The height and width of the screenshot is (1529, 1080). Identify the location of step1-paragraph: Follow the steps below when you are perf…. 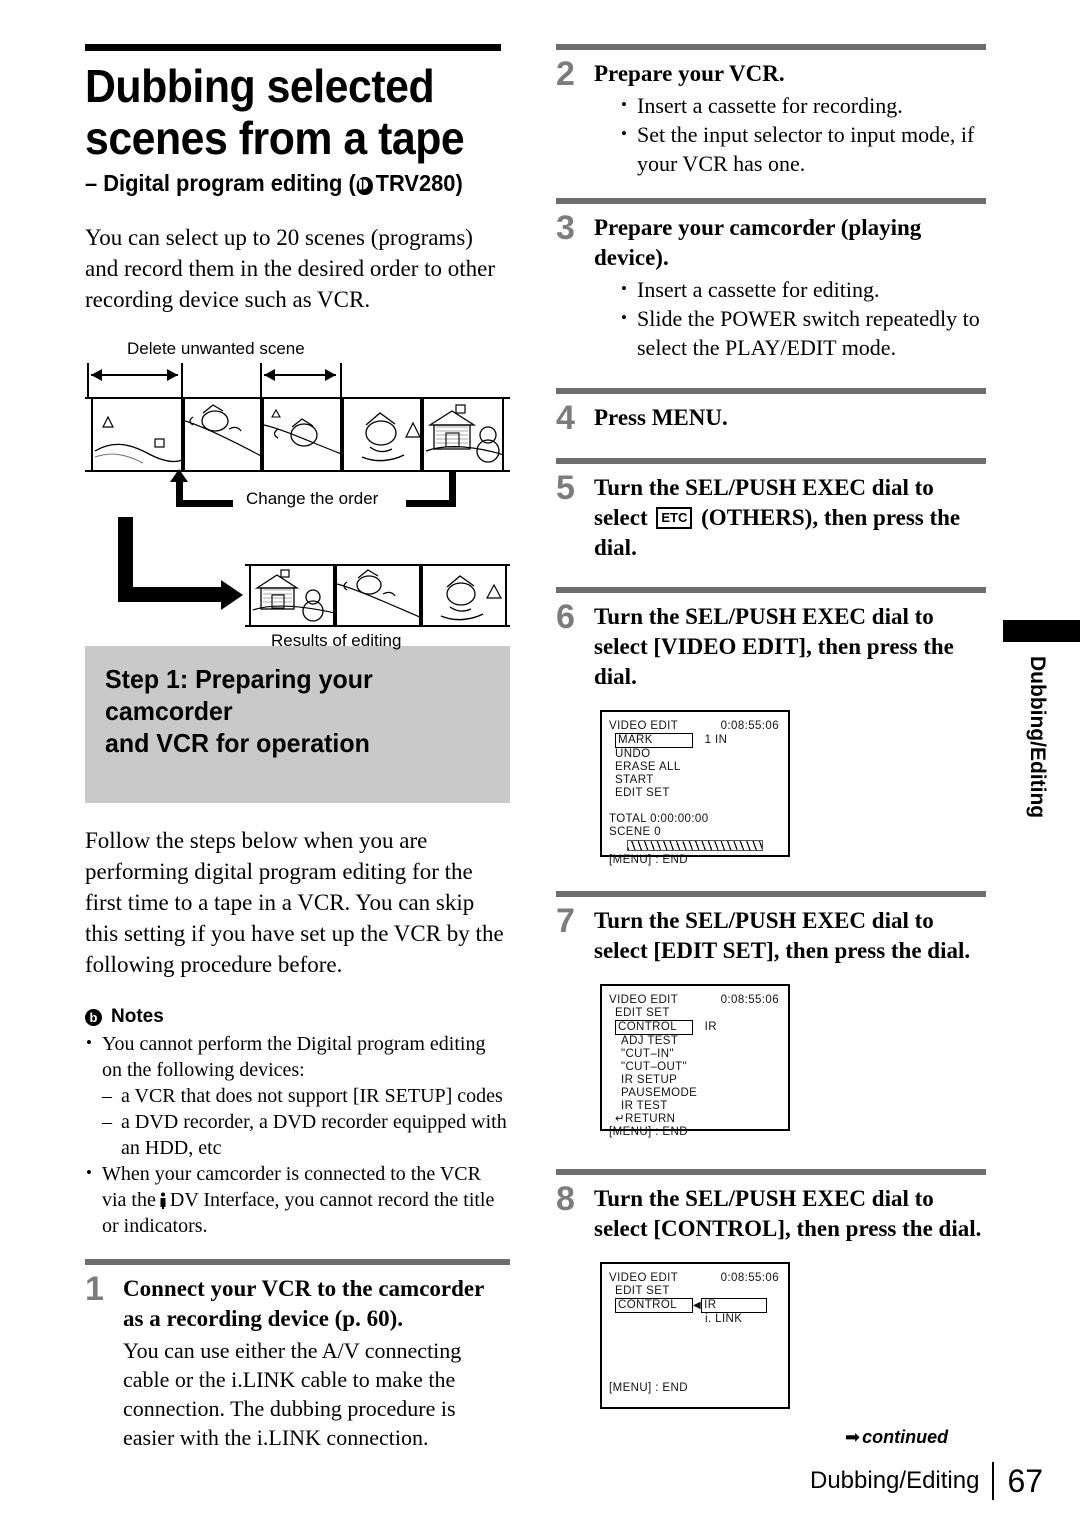
(294, 902).